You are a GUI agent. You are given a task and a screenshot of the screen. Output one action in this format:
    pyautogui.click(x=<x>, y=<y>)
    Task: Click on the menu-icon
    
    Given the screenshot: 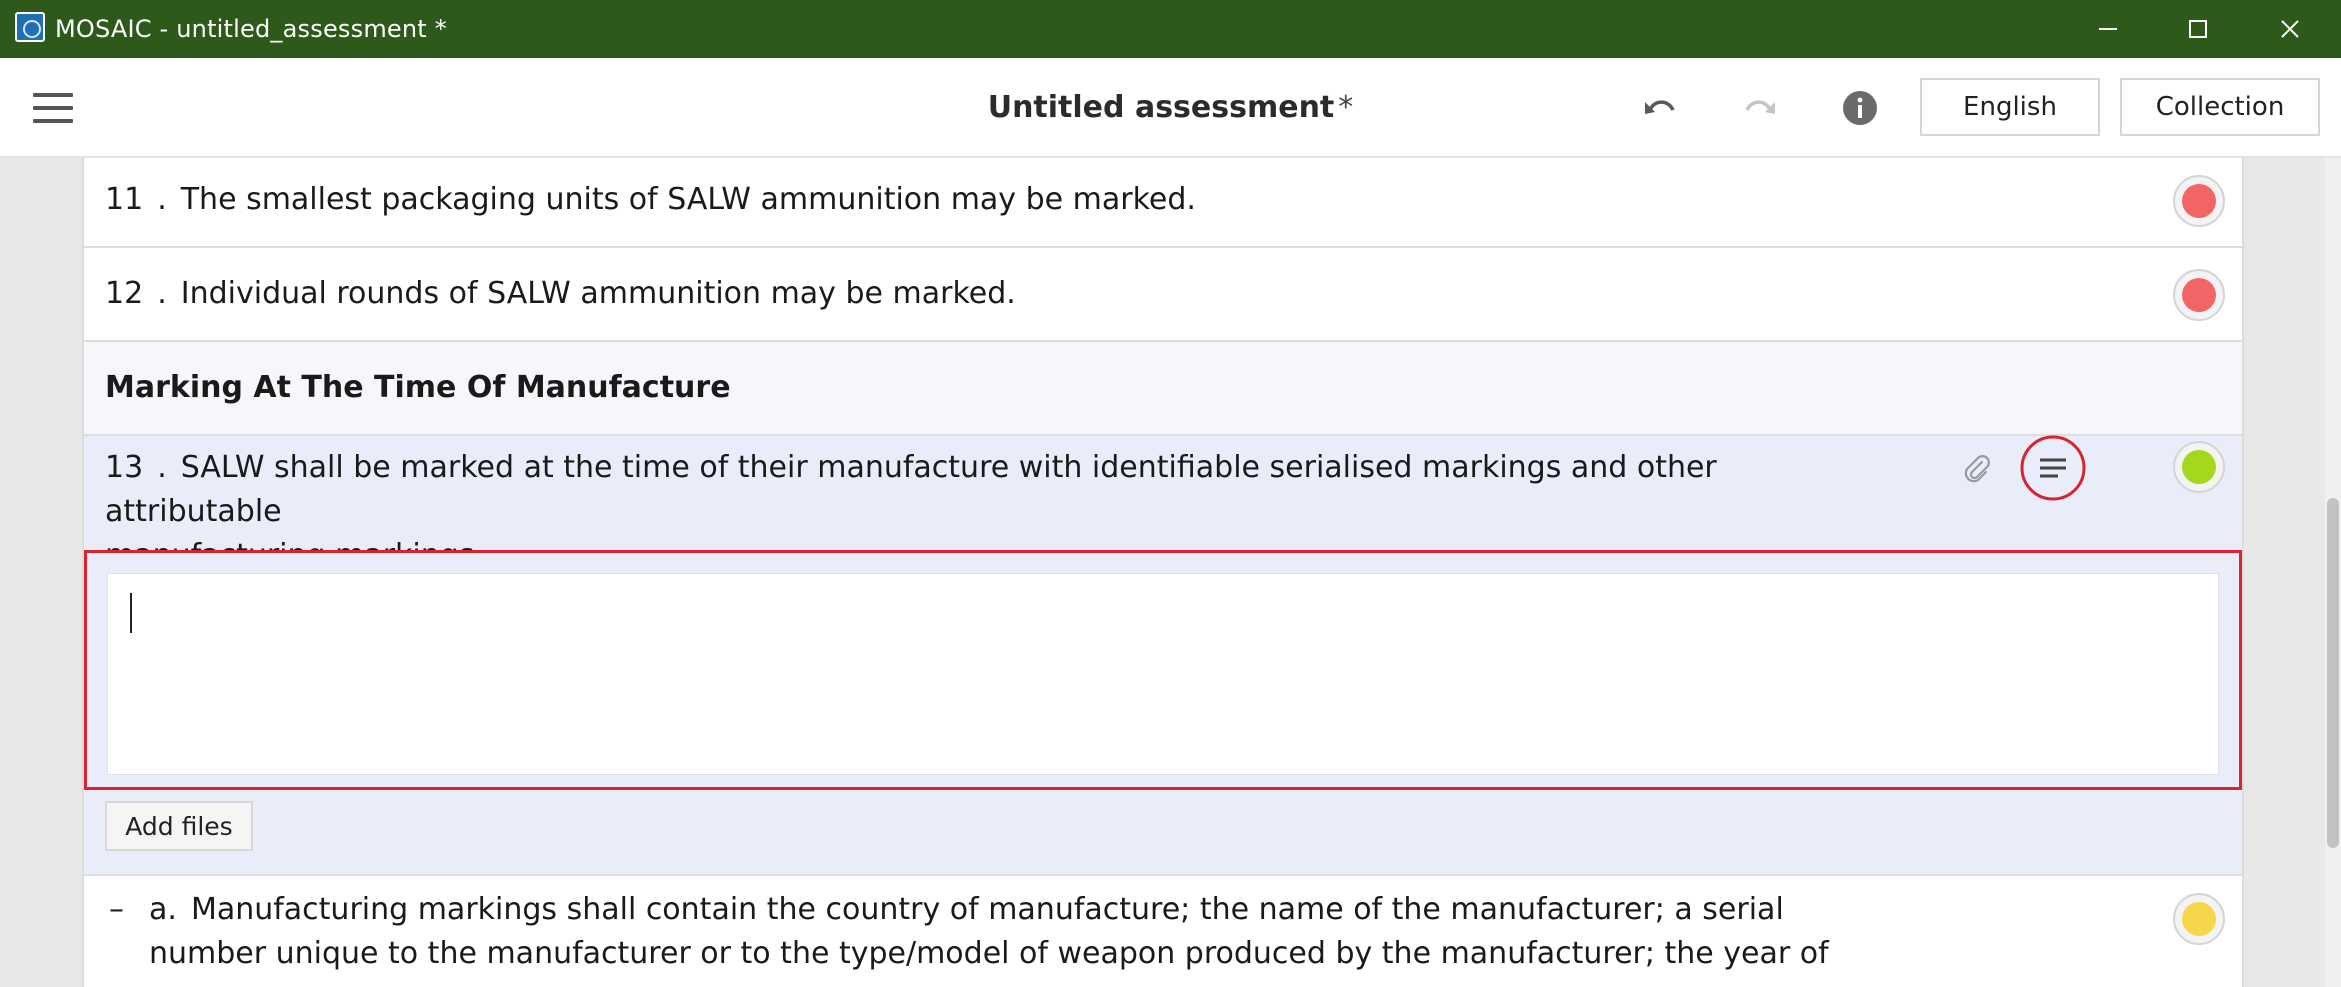 What is the action you would take?
    pyautogui.click(x=53, y=108)
    